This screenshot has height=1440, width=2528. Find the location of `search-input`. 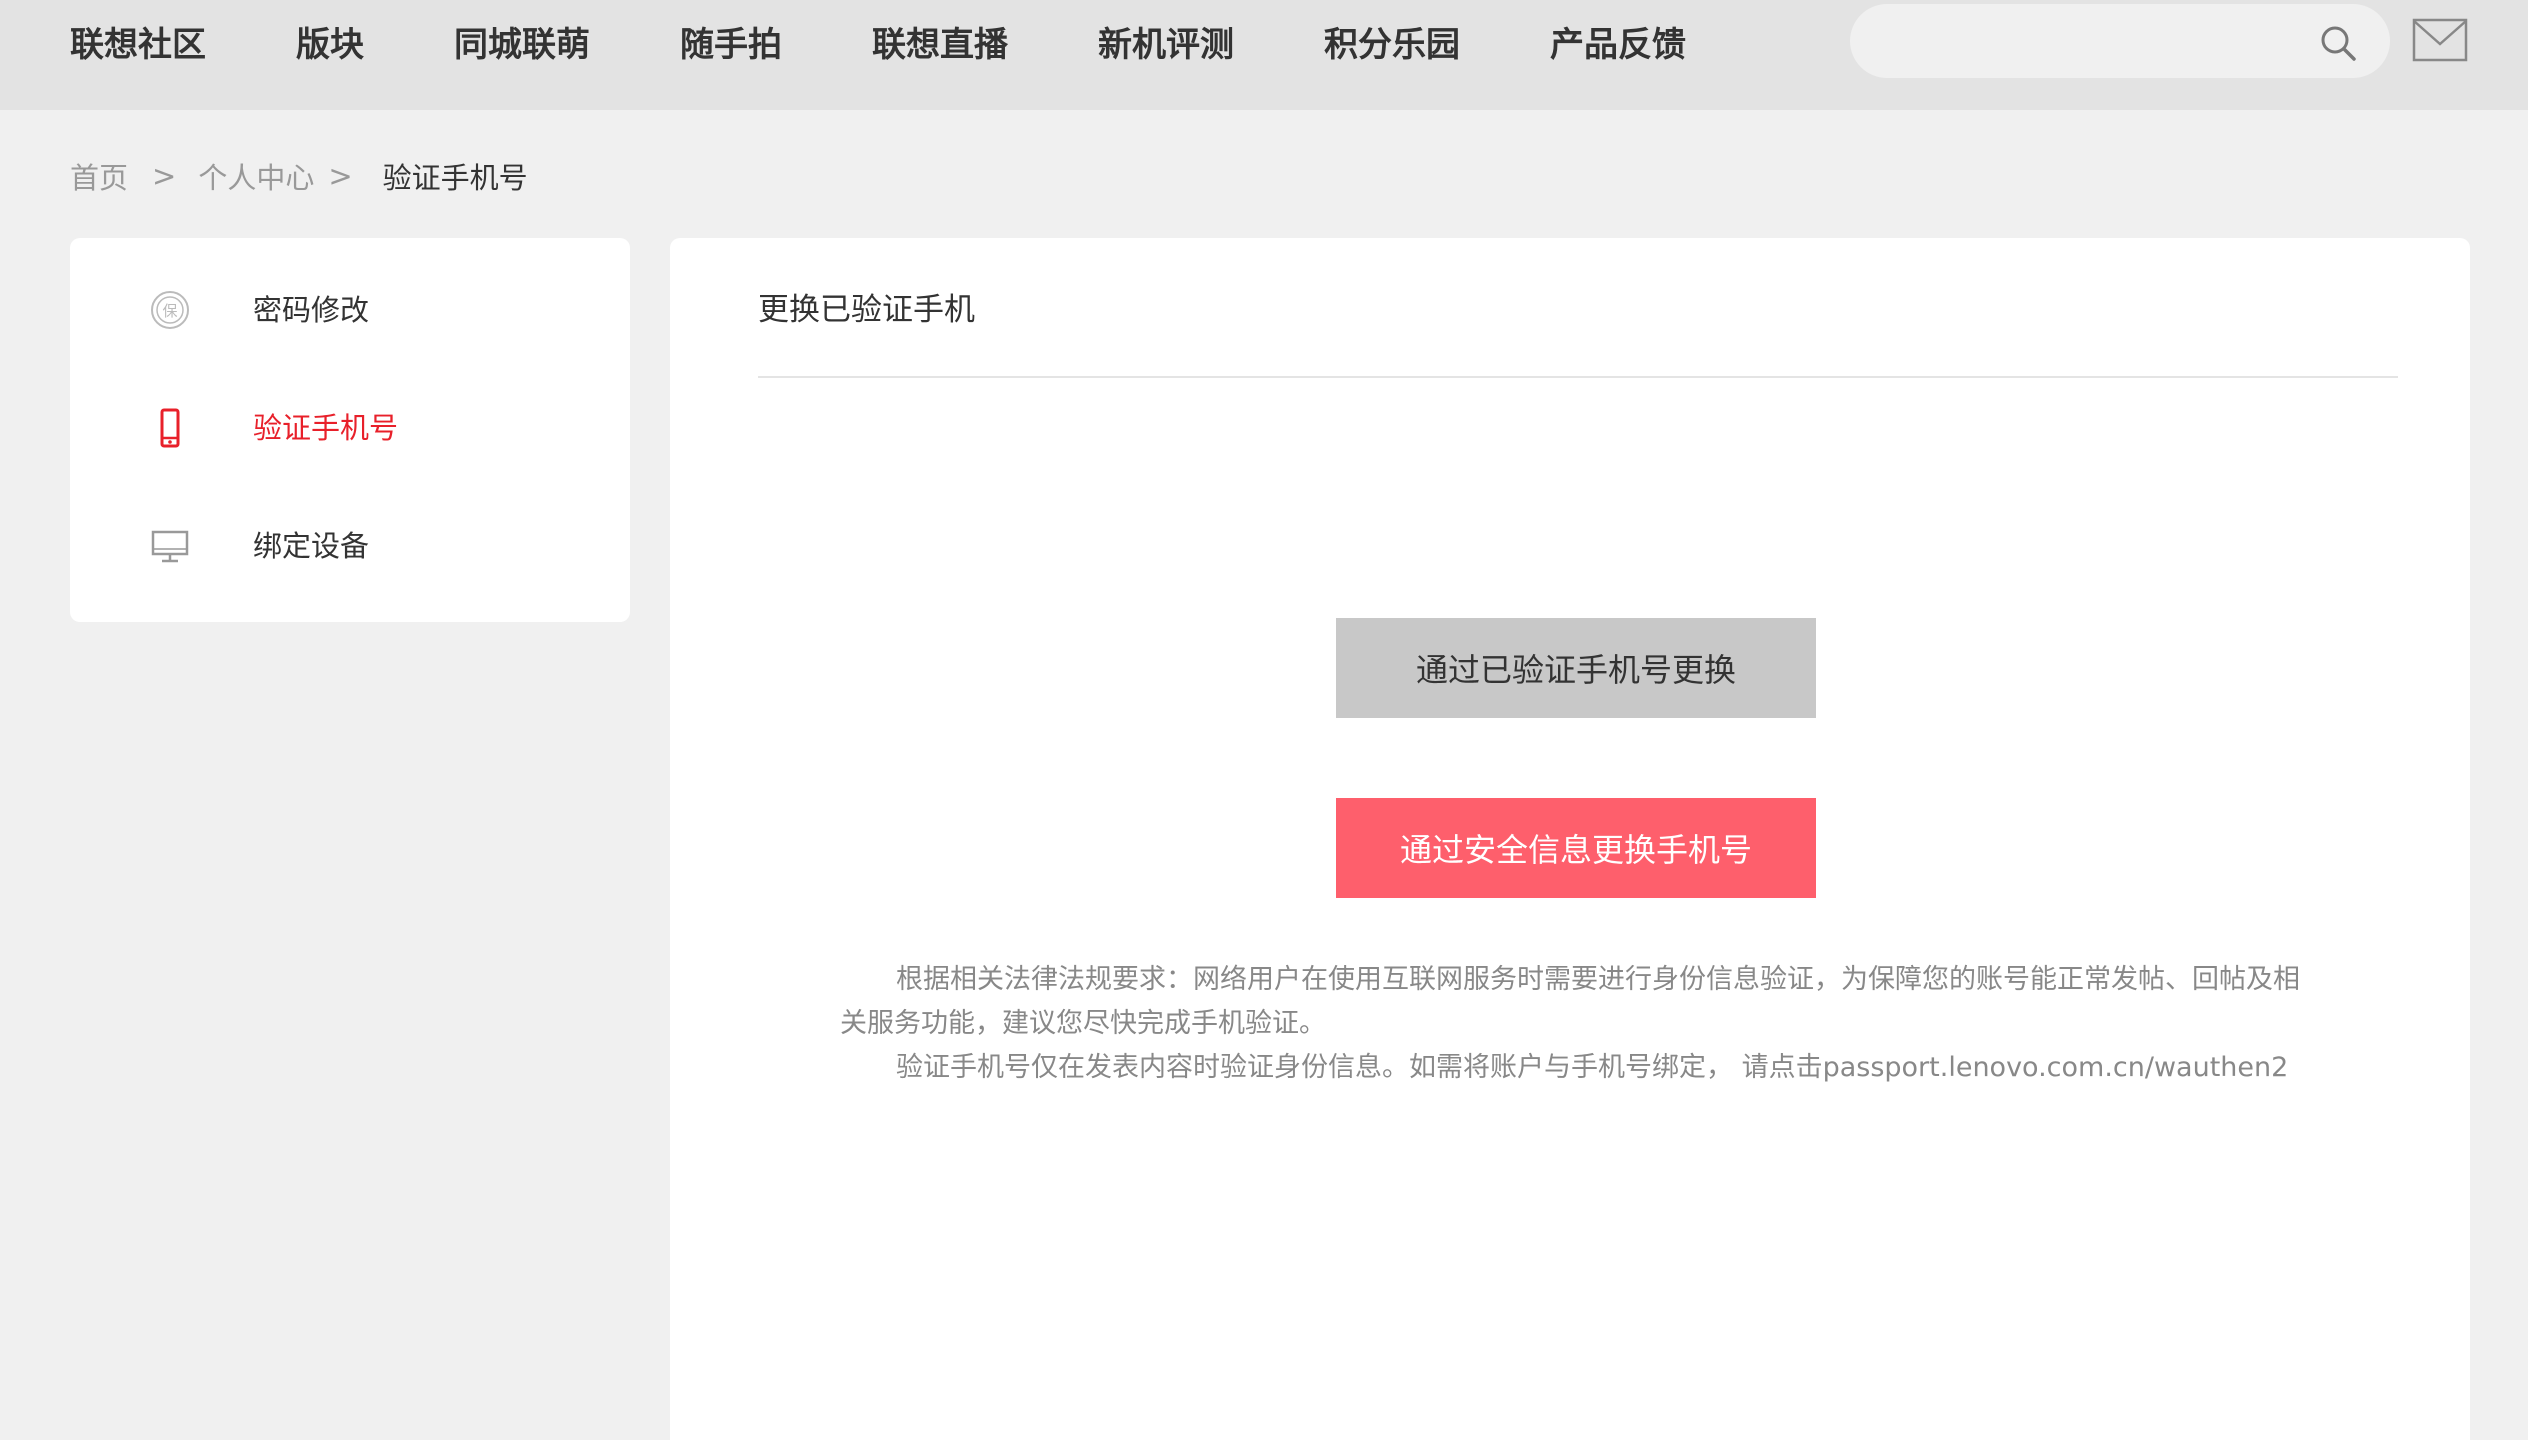

search-input is located at coordinates (2090, 41).